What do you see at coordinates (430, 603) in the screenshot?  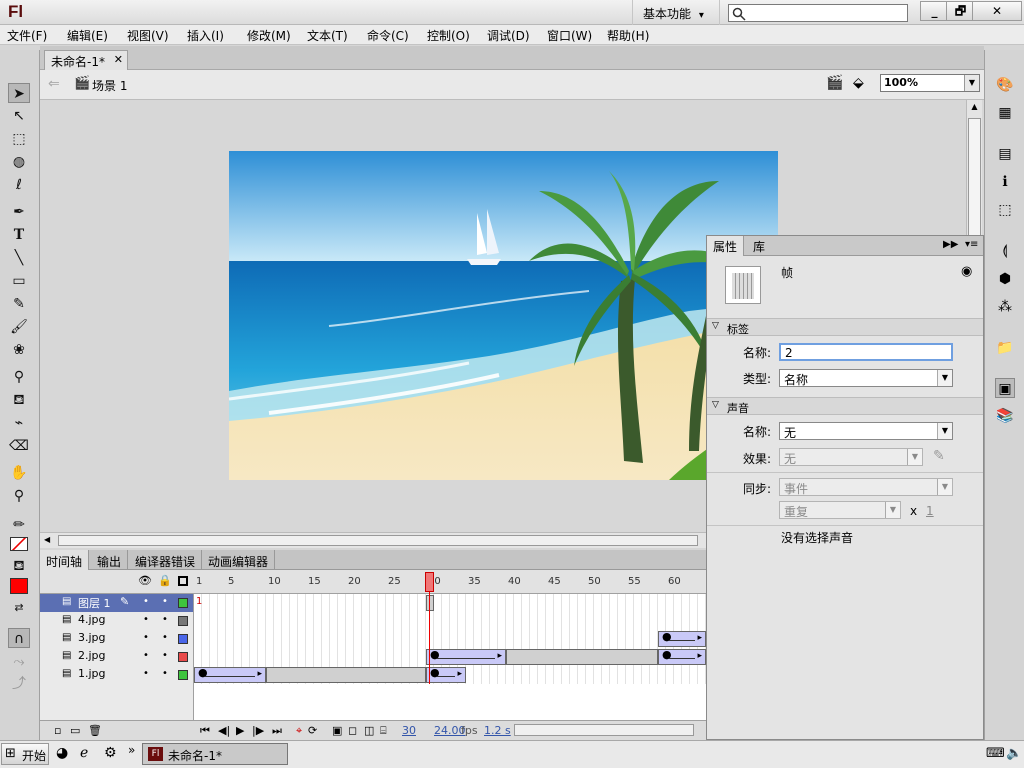 I see `keyframe` at bounding box center [430, 603].